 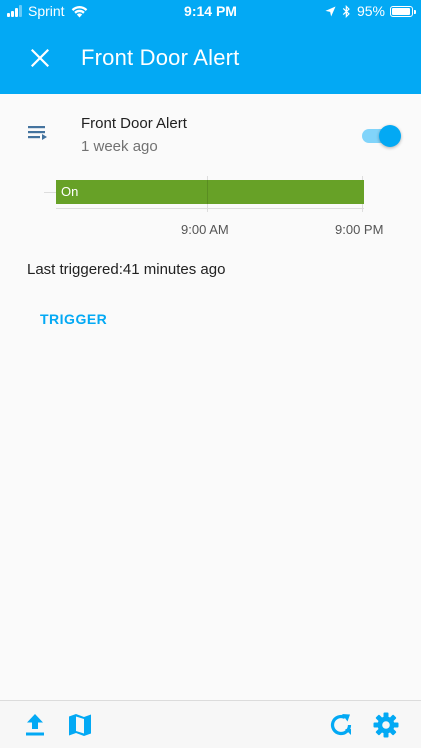 I want to click on timeline-axis-left, so click(x=50, y=192).